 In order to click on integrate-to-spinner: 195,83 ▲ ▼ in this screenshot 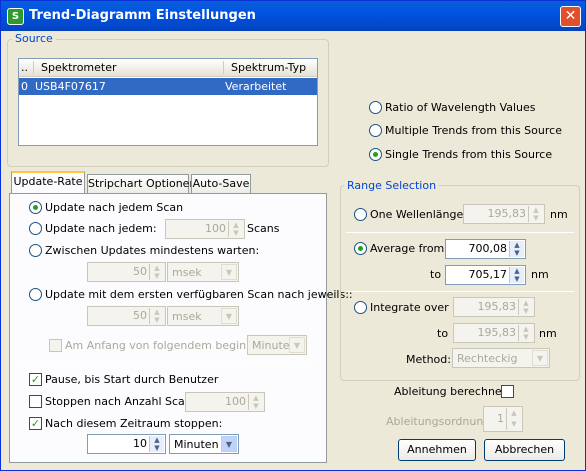, I will do `click(494, 333)`.